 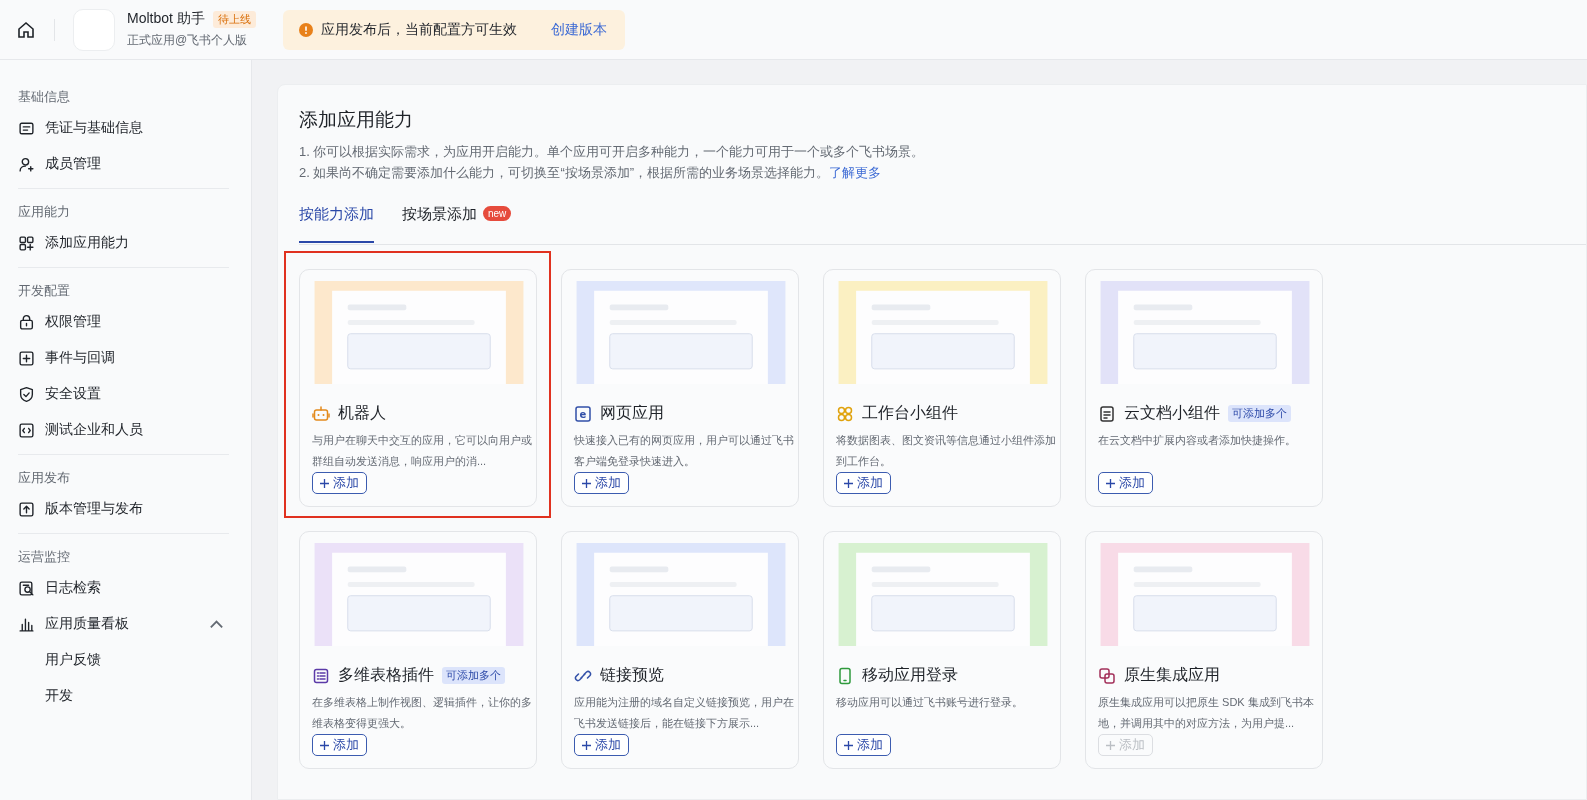 What do you see at coordinates (910, 675) in the screenshot?
I see `card-title: 移动应用登录` at bounding box center [910, 675].